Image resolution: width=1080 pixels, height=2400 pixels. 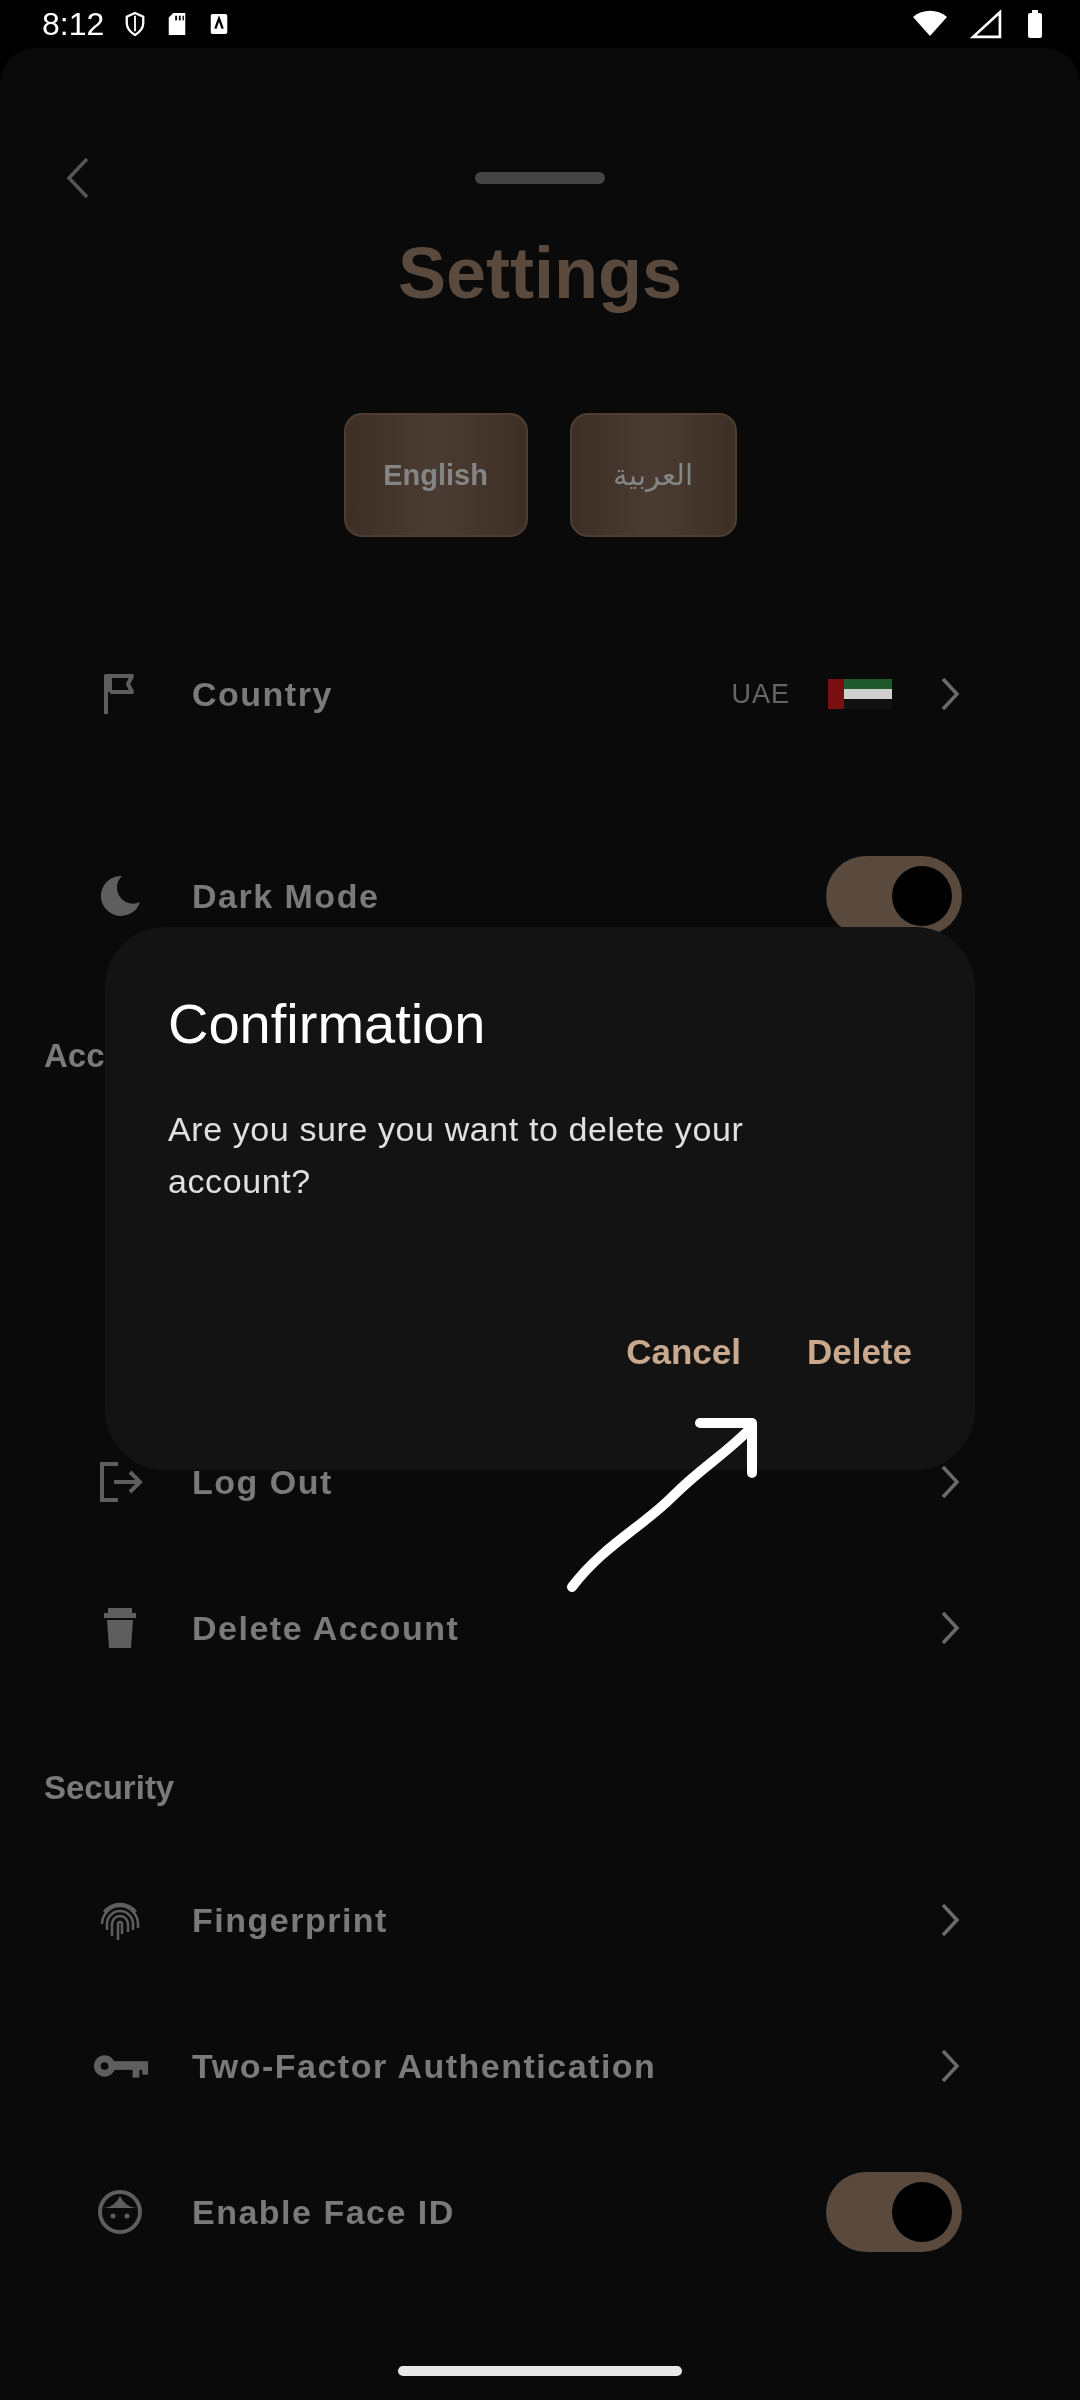 What do you see at coordinates (540, 1628) in the screenshot?
I see `settings-row: Delete Account` at bounding box center [540, 1628].